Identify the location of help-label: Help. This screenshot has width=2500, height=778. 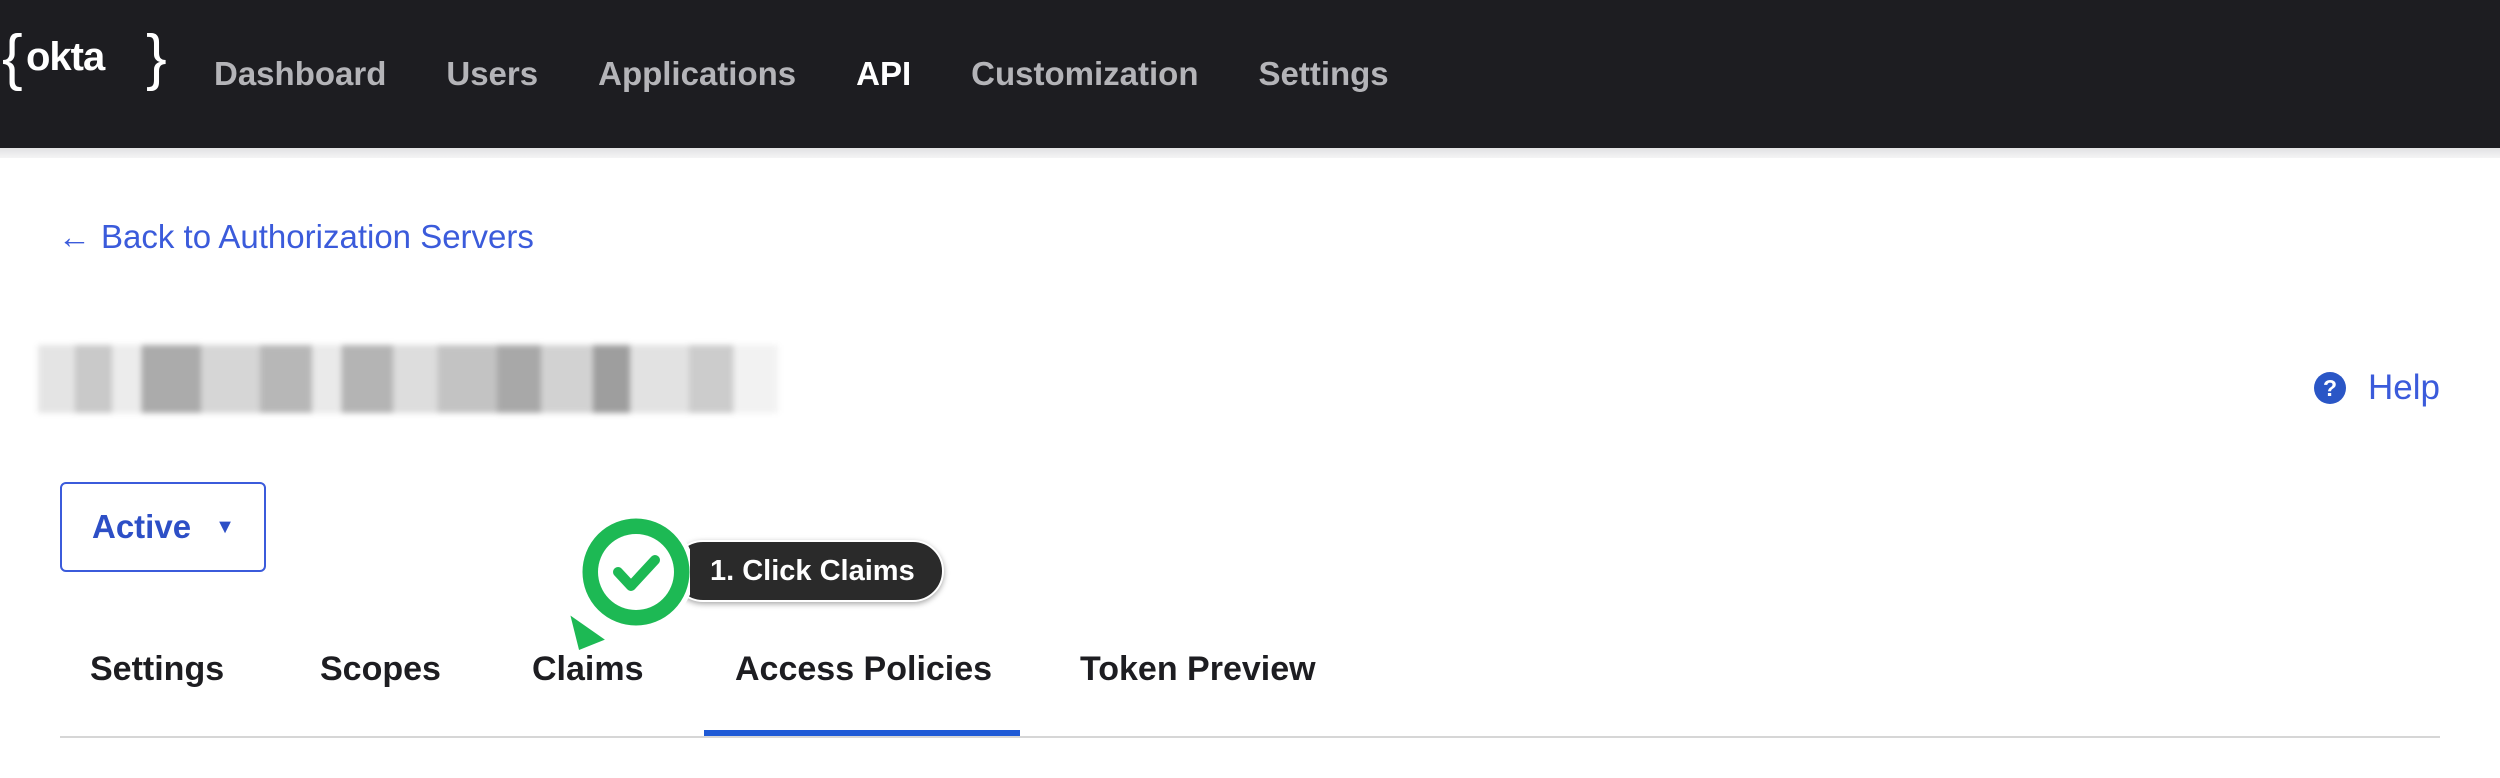
(2404, 387).